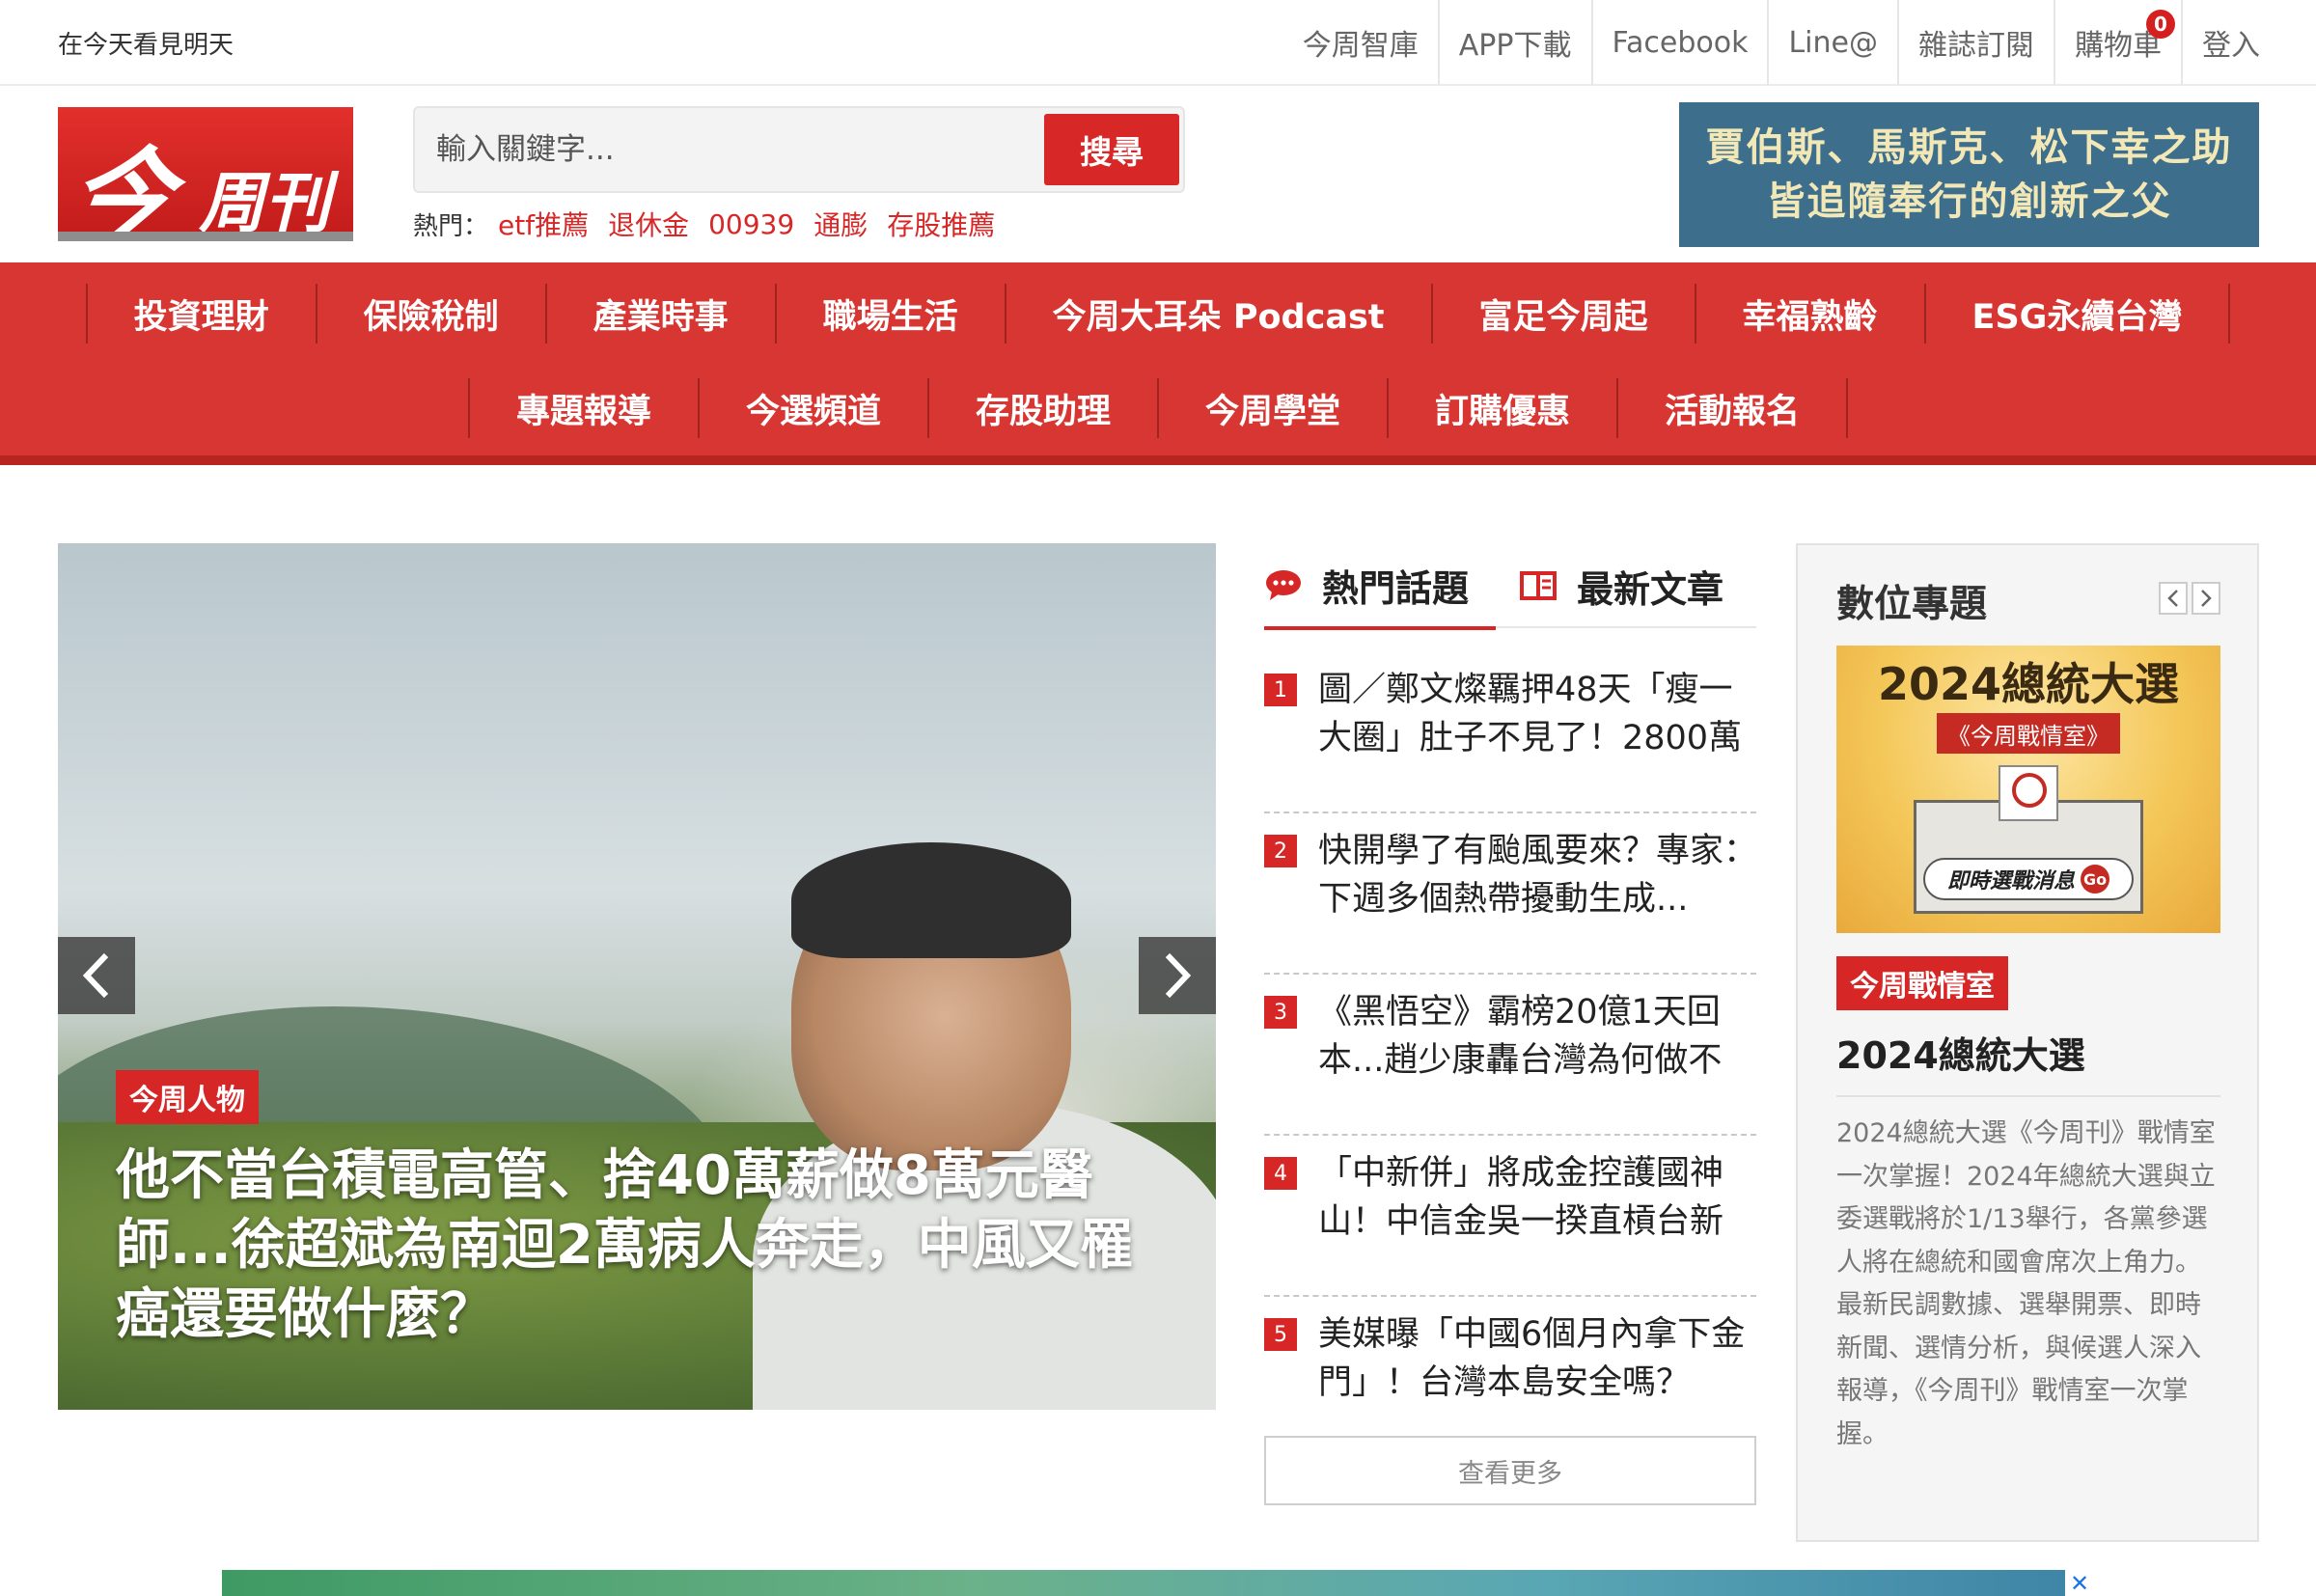  What do you see at coordinates (1732, 408) in the screenshot?
I see `nav-item-events: 活動報名` at bounding box center [1732, 408].